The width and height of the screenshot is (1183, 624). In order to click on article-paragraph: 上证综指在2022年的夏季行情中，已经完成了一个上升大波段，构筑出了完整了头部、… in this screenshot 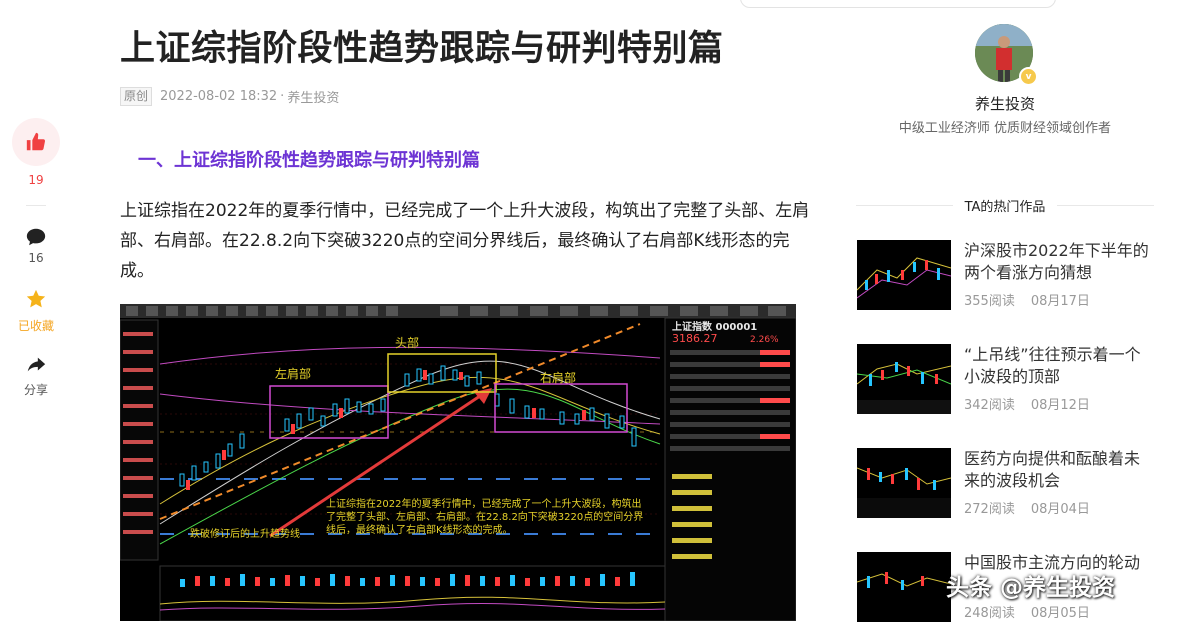, I will do `click(465, 241)`.